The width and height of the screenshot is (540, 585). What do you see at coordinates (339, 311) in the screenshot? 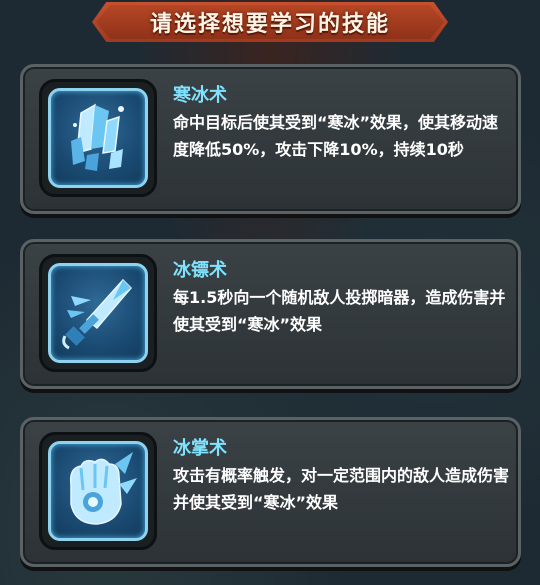
I see `skill-description: 每1.5秒向一个随机敌人投掷暗器，造成伤害并使其受到“寒冰”效果` at bounding box center [339, 311].